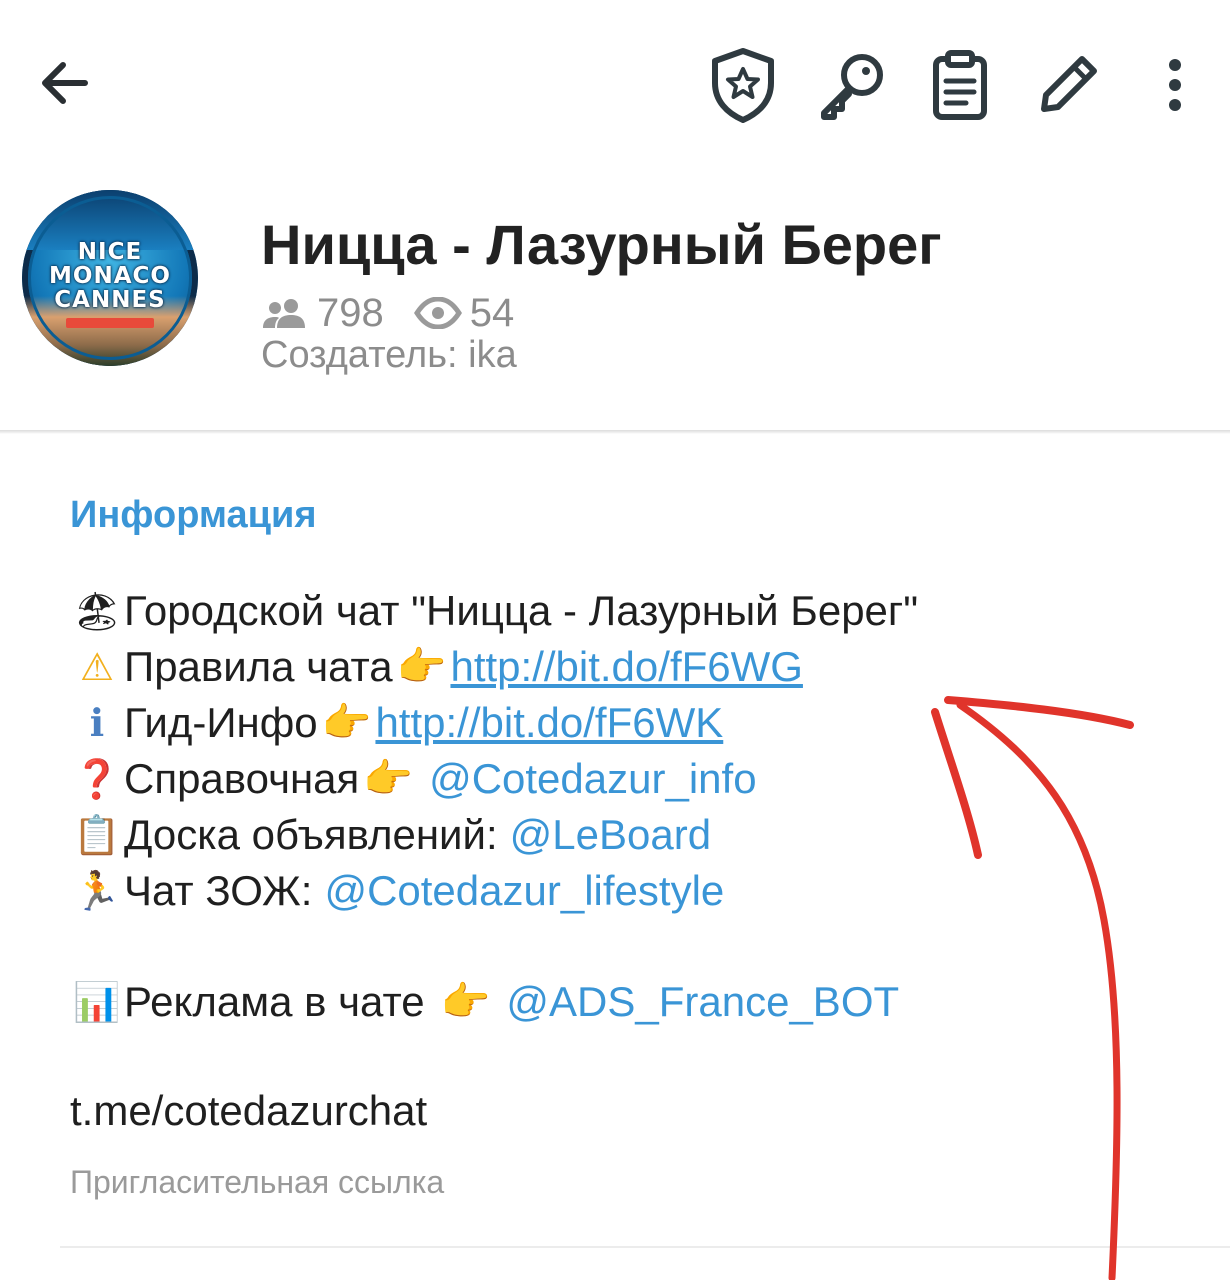 The width and height of the screenshot is (1230, 1280). I want to click on question-mark-icon: ❓, so click(97, 779).